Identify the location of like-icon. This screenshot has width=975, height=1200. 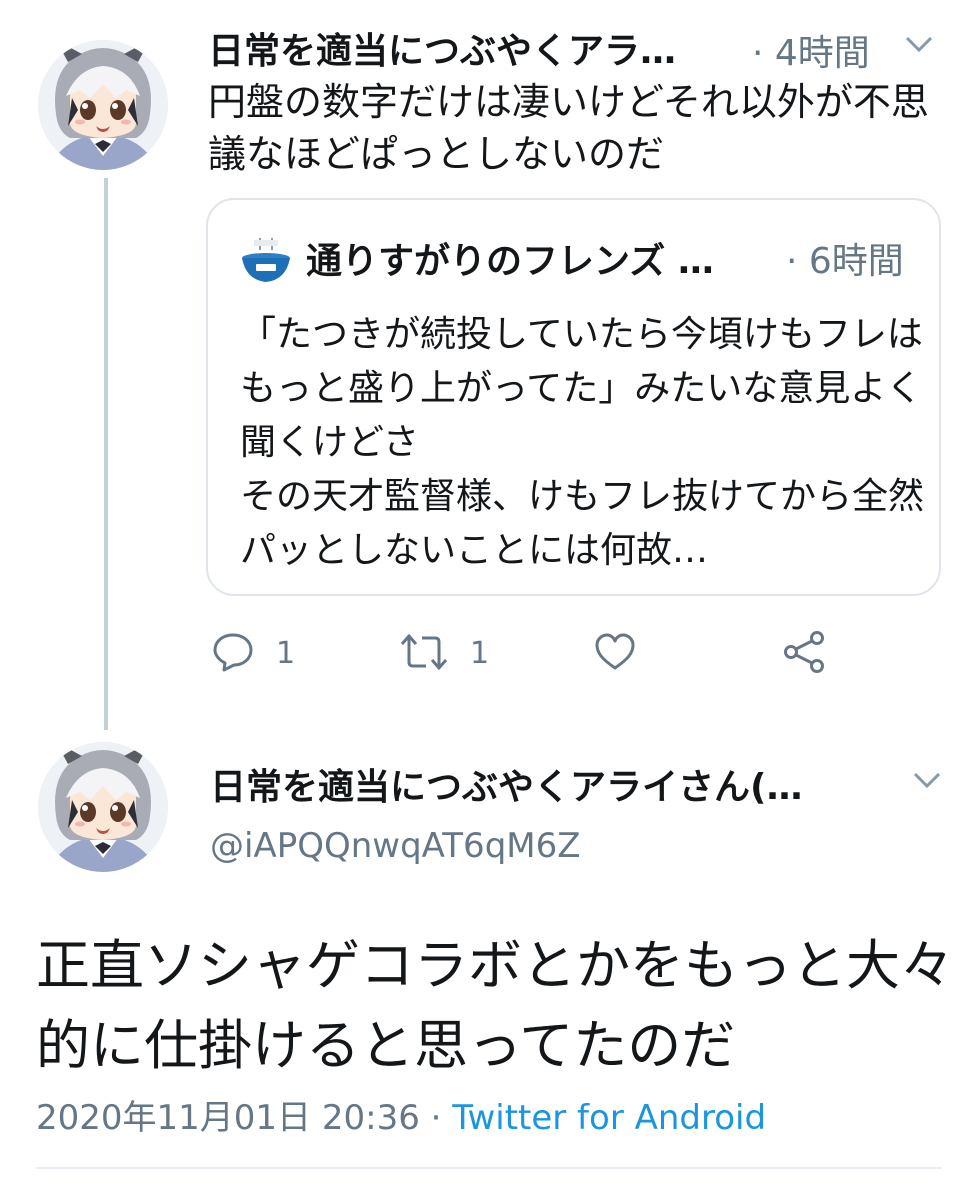
(615, 652).